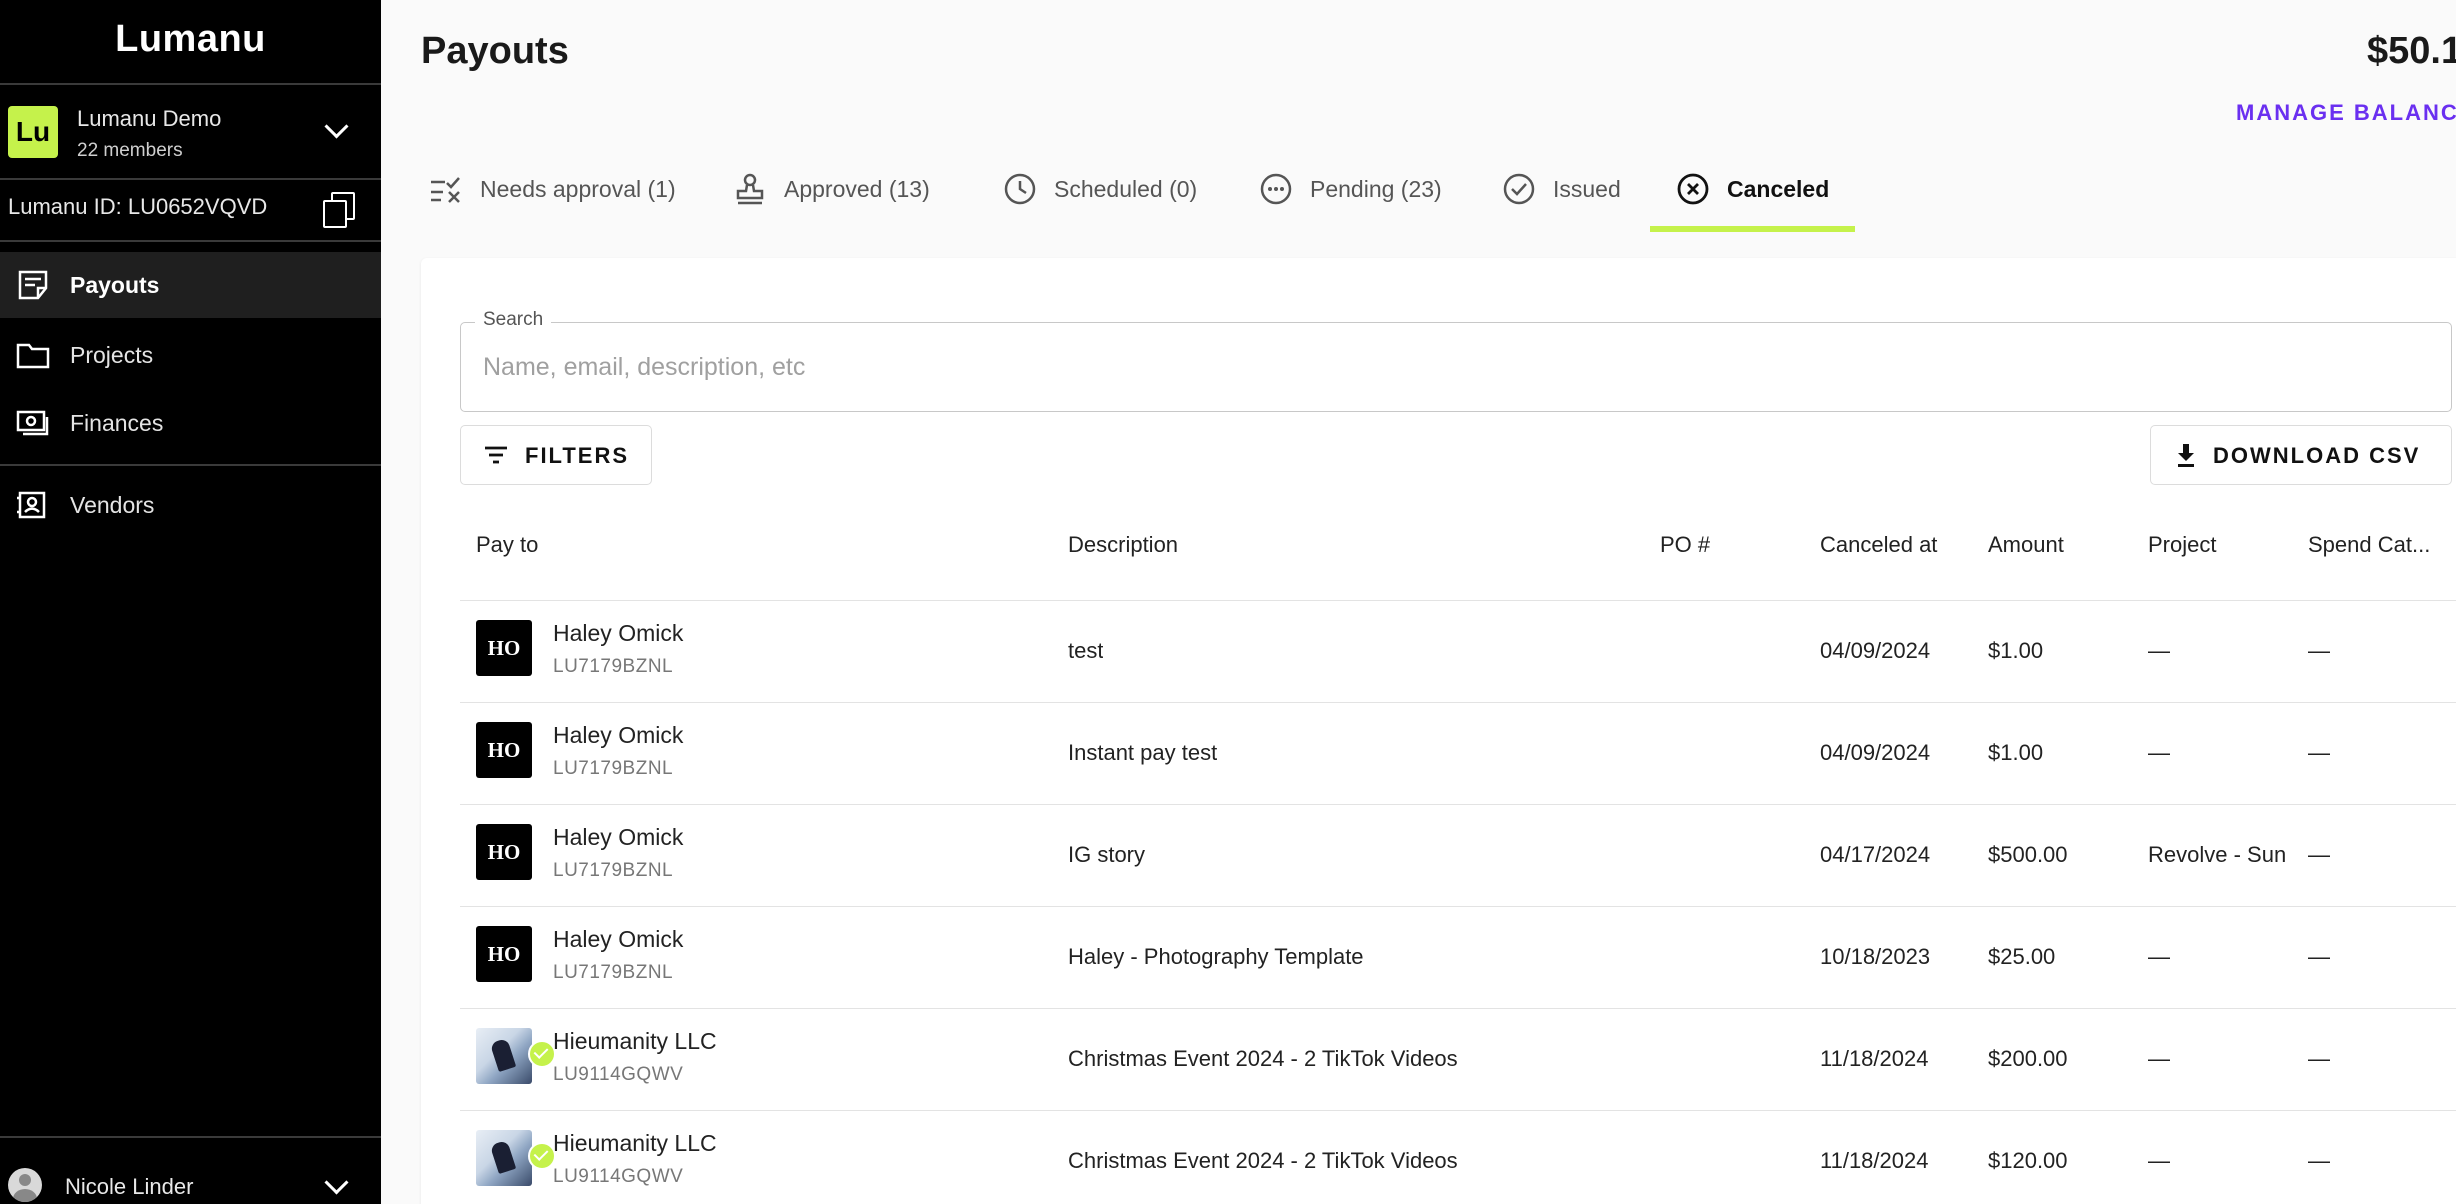  What do you see at coordinates (1453, 367) in the screenshot?
I see `search-input` at bounding box center [1453, 367].